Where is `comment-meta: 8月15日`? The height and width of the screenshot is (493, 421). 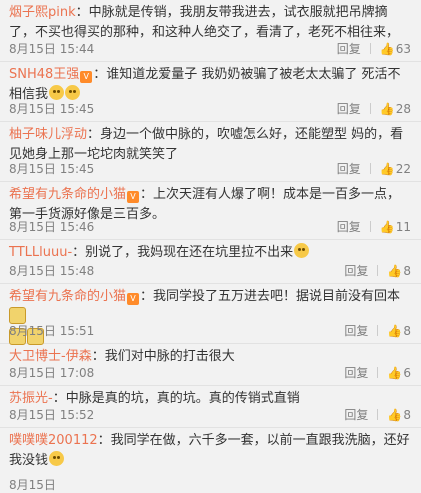 comment-meta: 8月15日 is located at coordinates (210, 485).